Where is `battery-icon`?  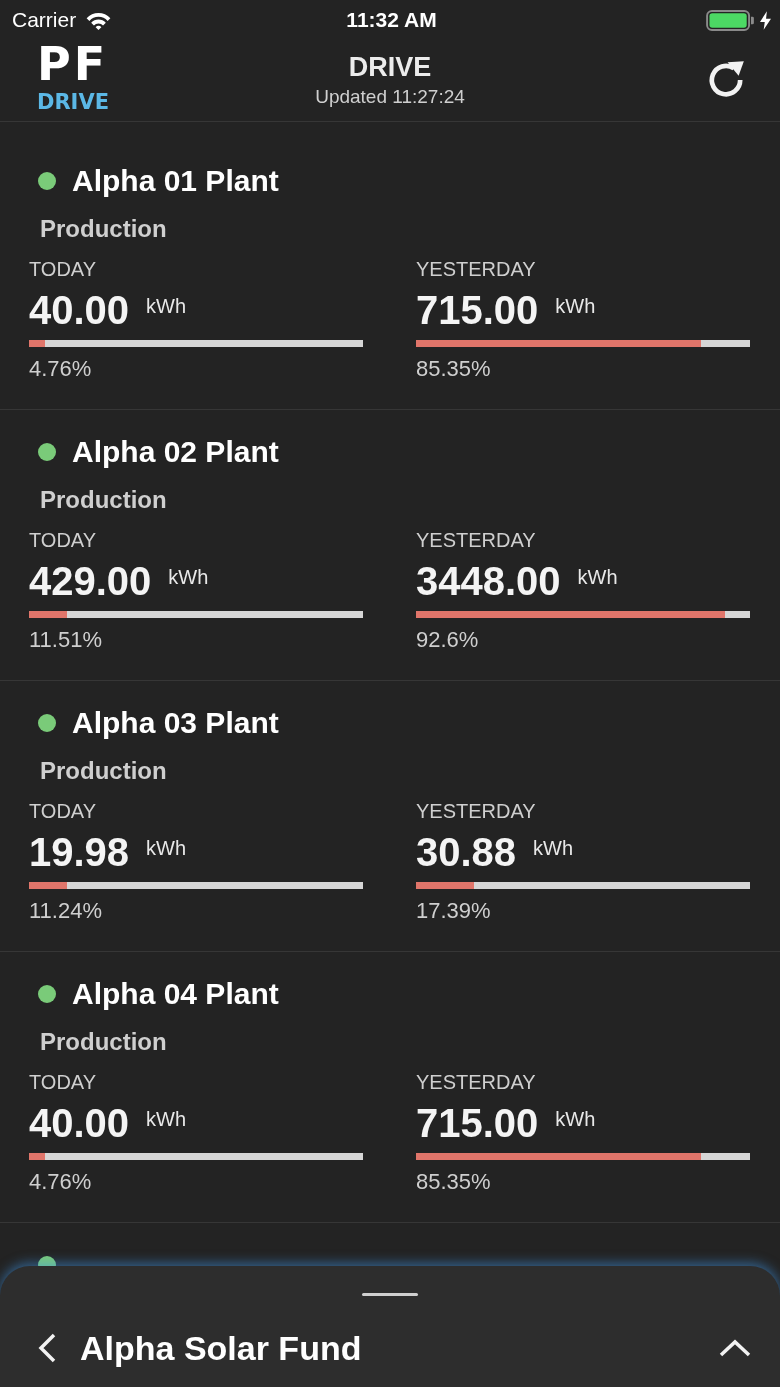 battery-icon is located at coordinates (730, 20).